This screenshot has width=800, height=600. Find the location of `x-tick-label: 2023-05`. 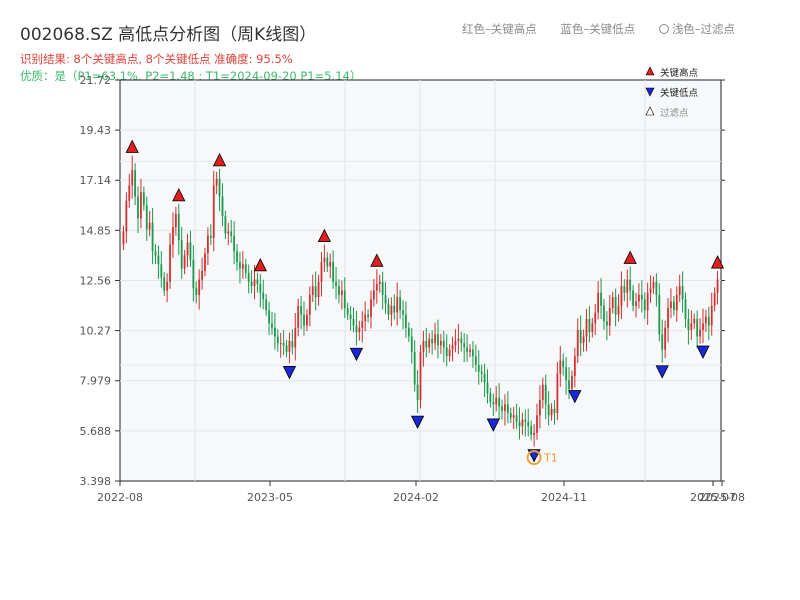

x-tick-label: 2023-05 is located at coordinates (270, 497).